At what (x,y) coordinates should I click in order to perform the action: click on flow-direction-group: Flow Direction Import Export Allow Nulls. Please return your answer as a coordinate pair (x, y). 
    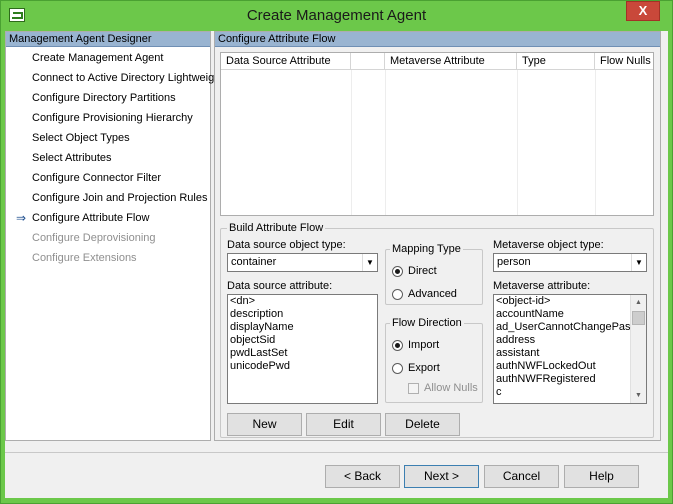
    Looking at the image, I should click on (434, 360).